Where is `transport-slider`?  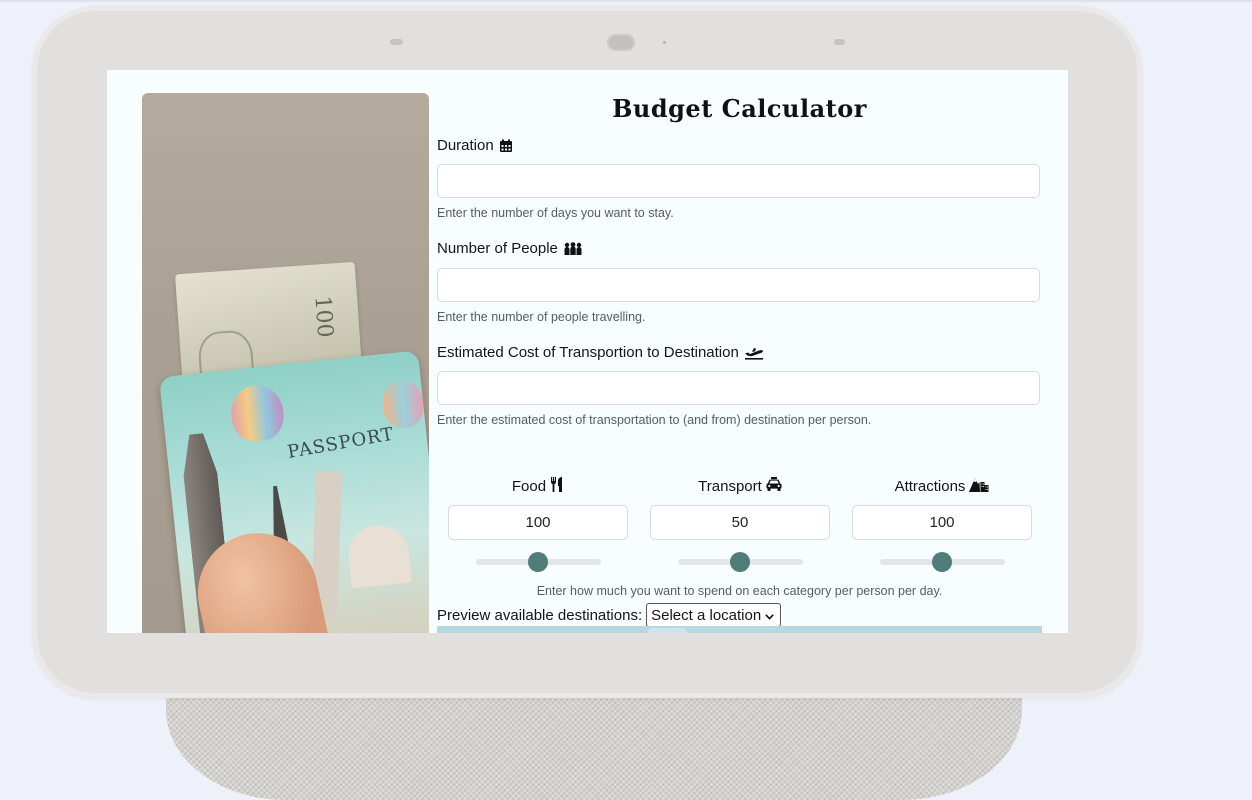
transport-slider is located at coordinates (740, 562).